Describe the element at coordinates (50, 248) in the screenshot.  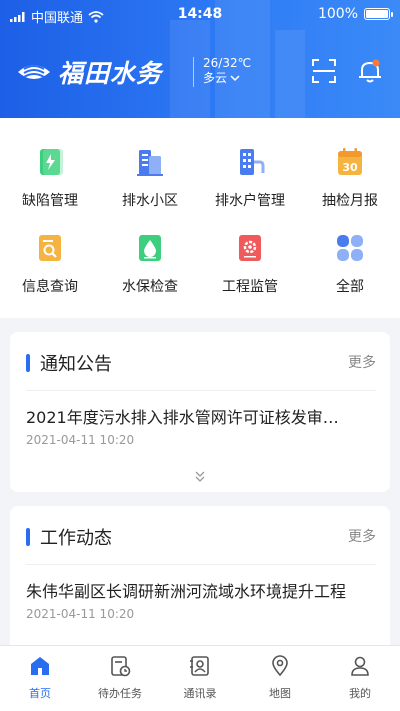
I see `search-doc-icon` at that location.